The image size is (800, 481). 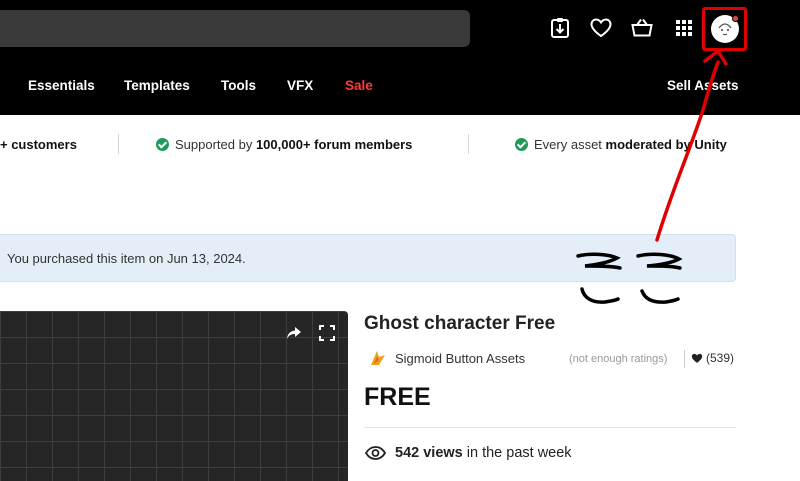 I want to click on price-label: FREE, so click(x=397, y=397).